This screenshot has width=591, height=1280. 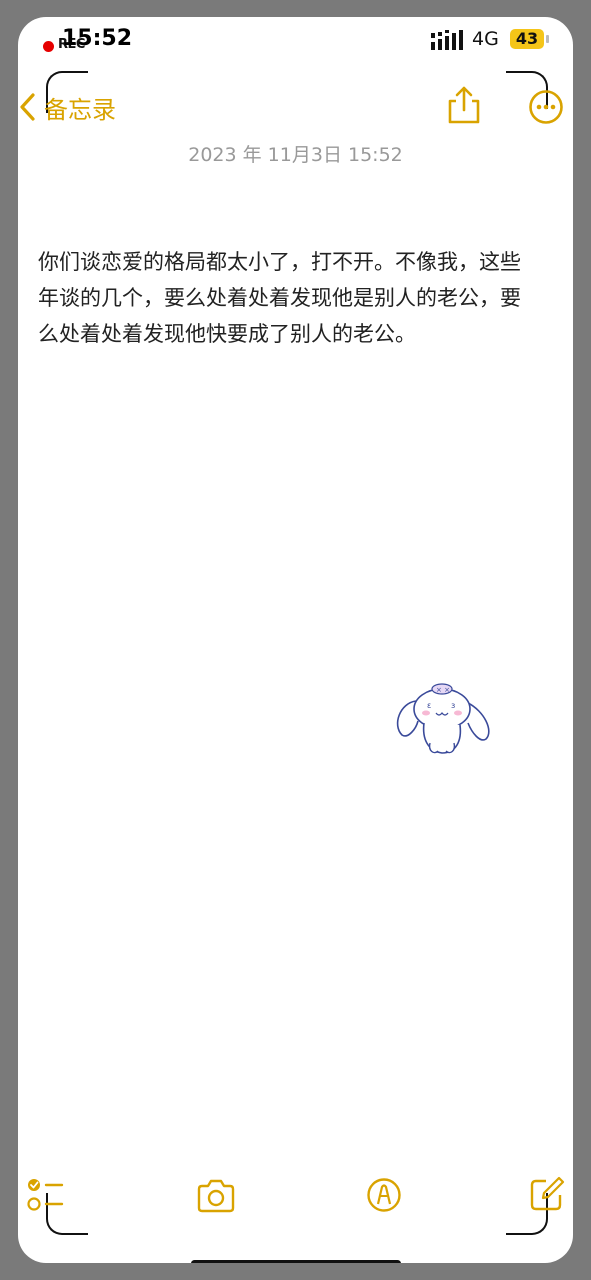 What do you see at coordinates (296, 1261) in the screenshot?
I see `home-indicator` at bounding box center [296, 1261].